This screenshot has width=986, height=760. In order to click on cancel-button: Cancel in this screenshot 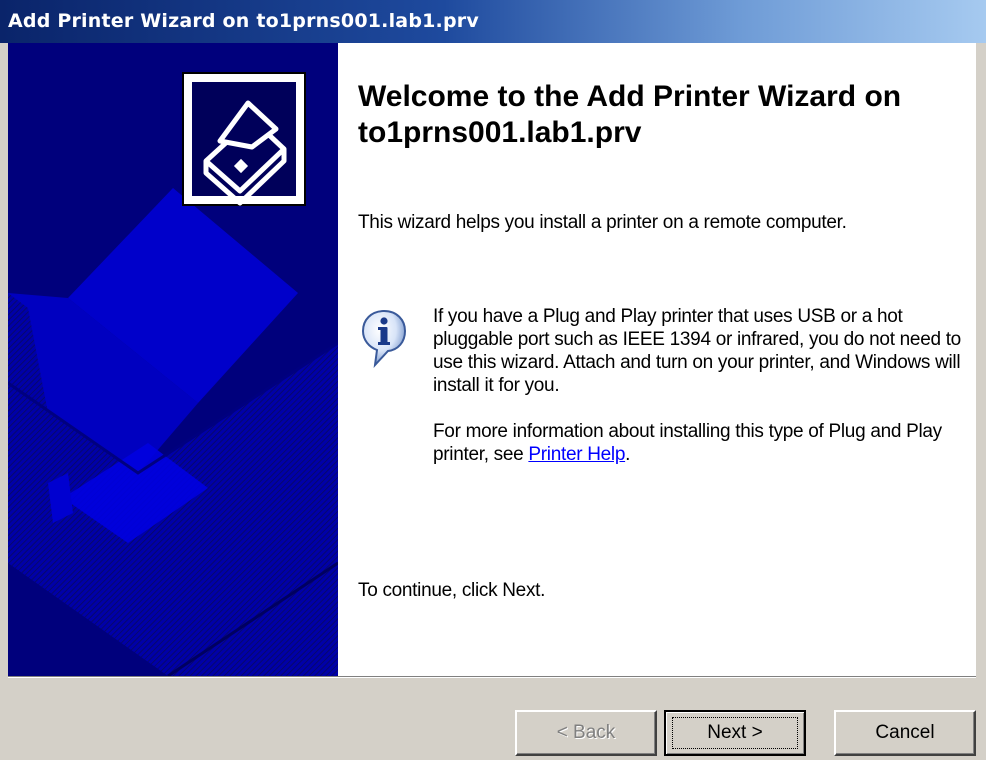, I will do `click(905, 733)`.